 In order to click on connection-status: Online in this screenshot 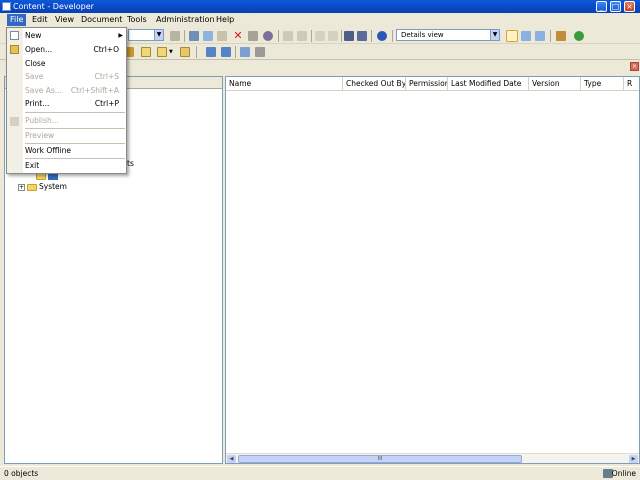, I will do `click(623, 473)`.